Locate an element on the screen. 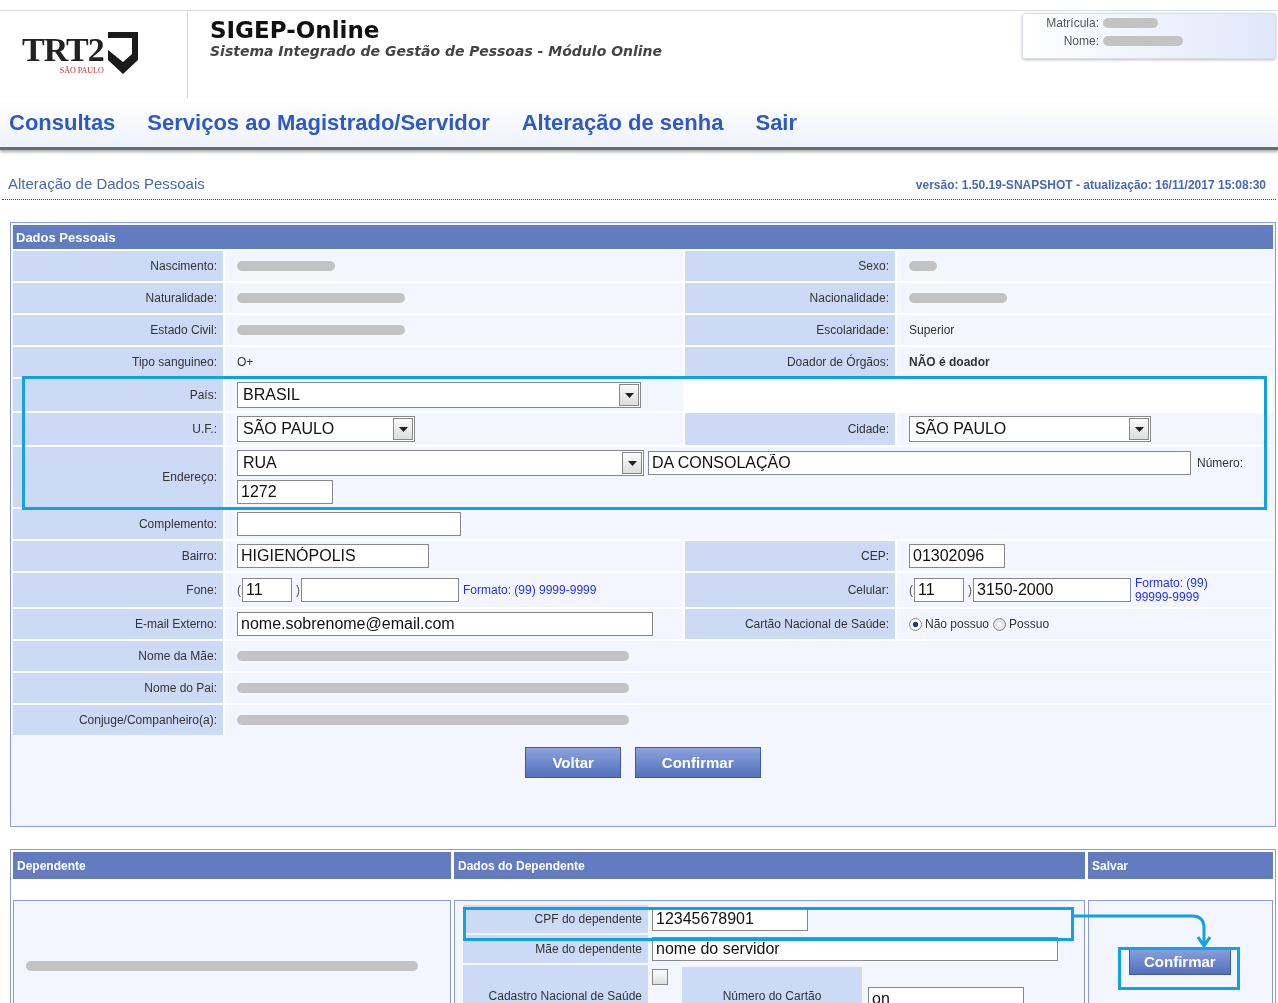 This screenshot has width=1278, height=1003. field-label: Estado Civil: is located at coordinates (118, 330).